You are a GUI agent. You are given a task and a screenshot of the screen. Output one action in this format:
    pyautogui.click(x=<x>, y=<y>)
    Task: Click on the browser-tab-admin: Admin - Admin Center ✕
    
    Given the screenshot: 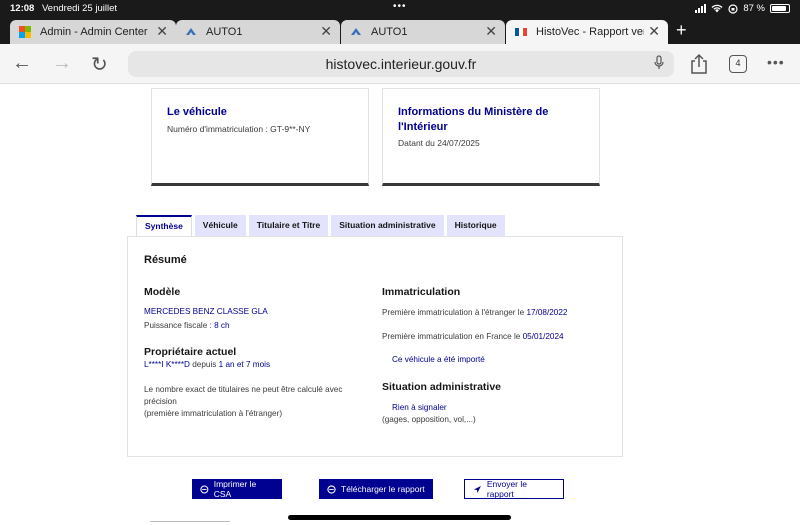 What is the action you would take?
    pyautogui.click(x=93, y=32)
    